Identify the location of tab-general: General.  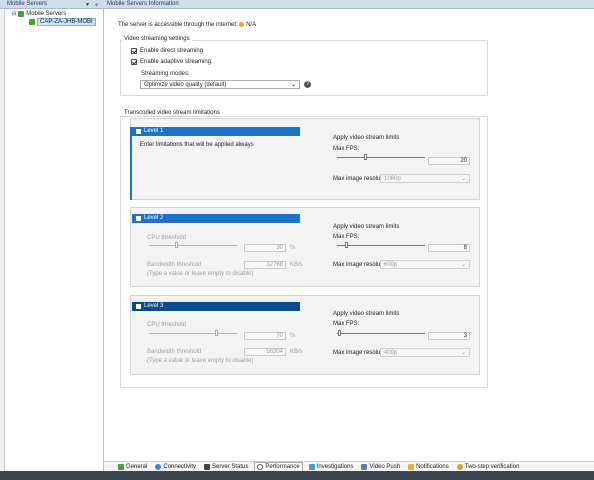
(132, 466).